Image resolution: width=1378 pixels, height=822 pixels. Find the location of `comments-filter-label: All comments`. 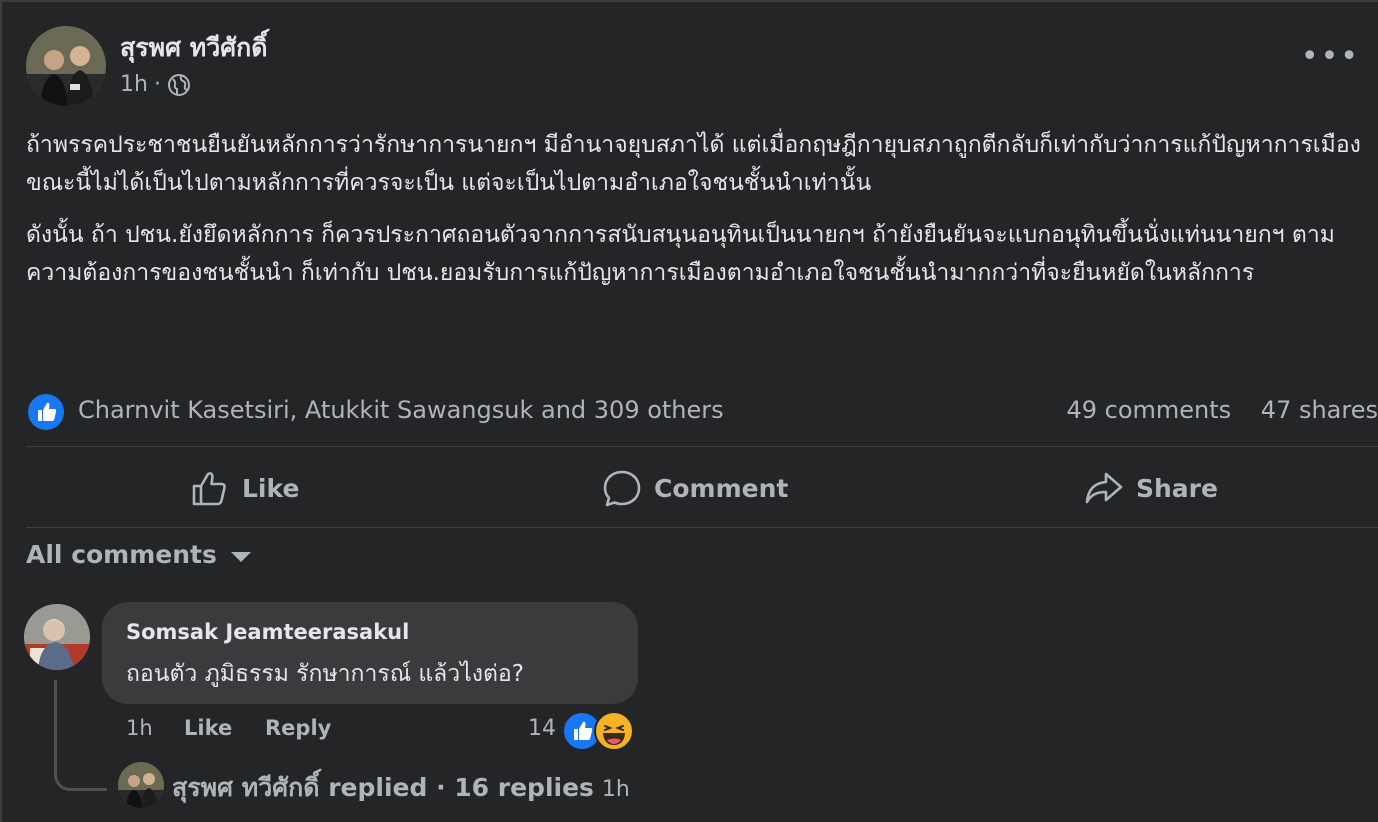

comments-filter-label: All comments is located at coordinates (121, 554).